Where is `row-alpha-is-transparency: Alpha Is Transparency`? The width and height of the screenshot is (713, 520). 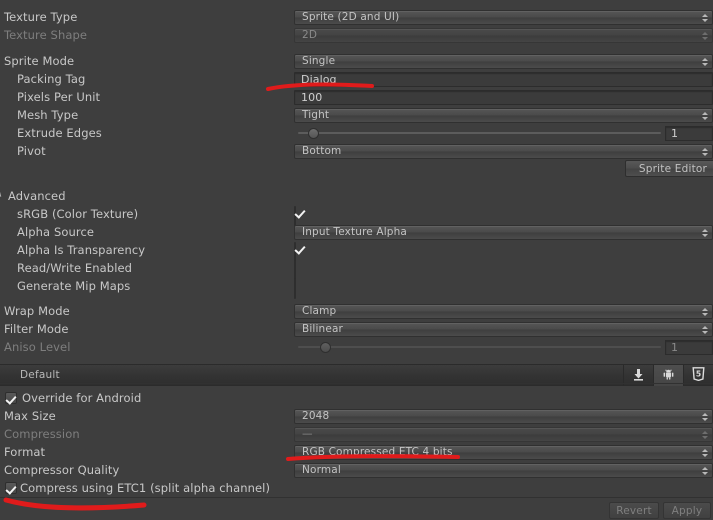
row-alpha-is-transparency: Alpha Is Transparency is located at coordinates (356, 252).